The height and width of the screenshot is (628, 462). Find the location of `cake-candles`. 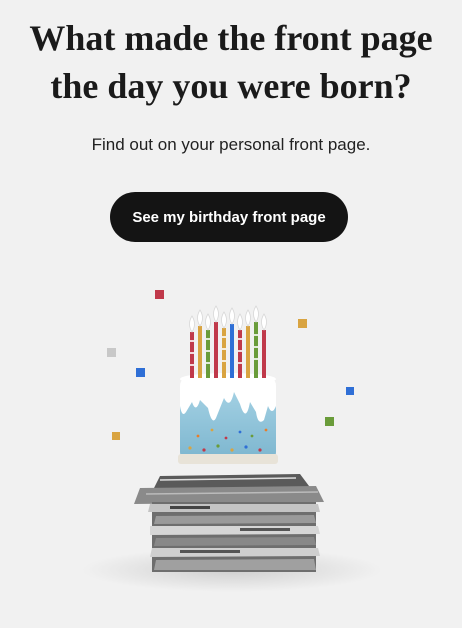

cake-candles is located at coordinates (228, 350).